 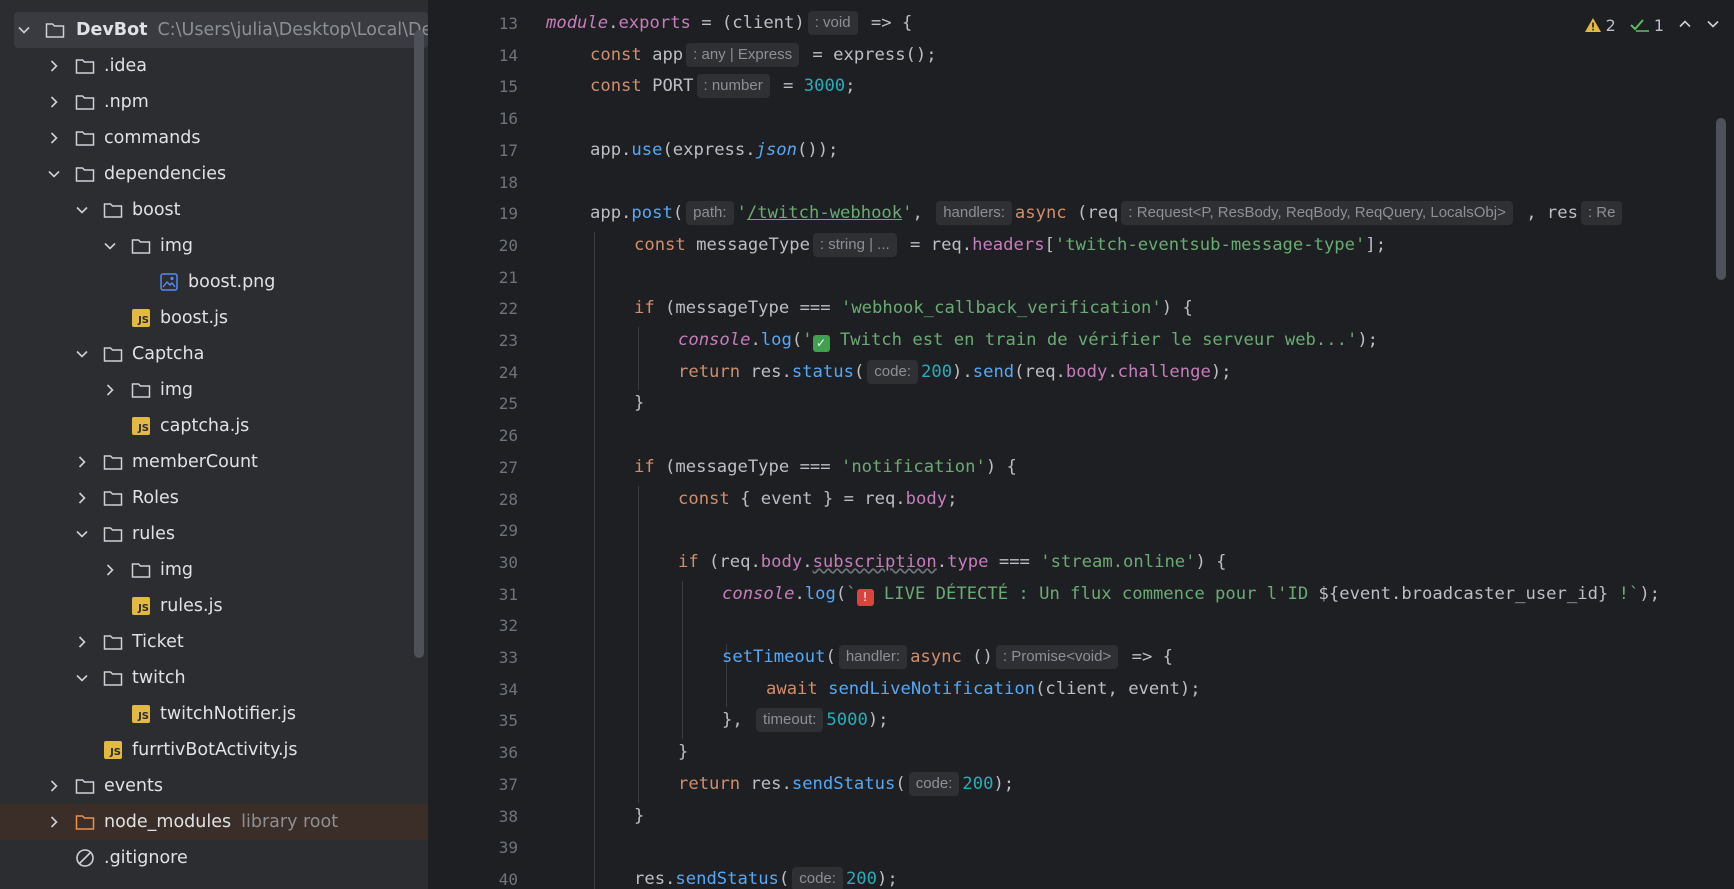 I want to click on code-token: setTimeout, so click(x=774, y=657).